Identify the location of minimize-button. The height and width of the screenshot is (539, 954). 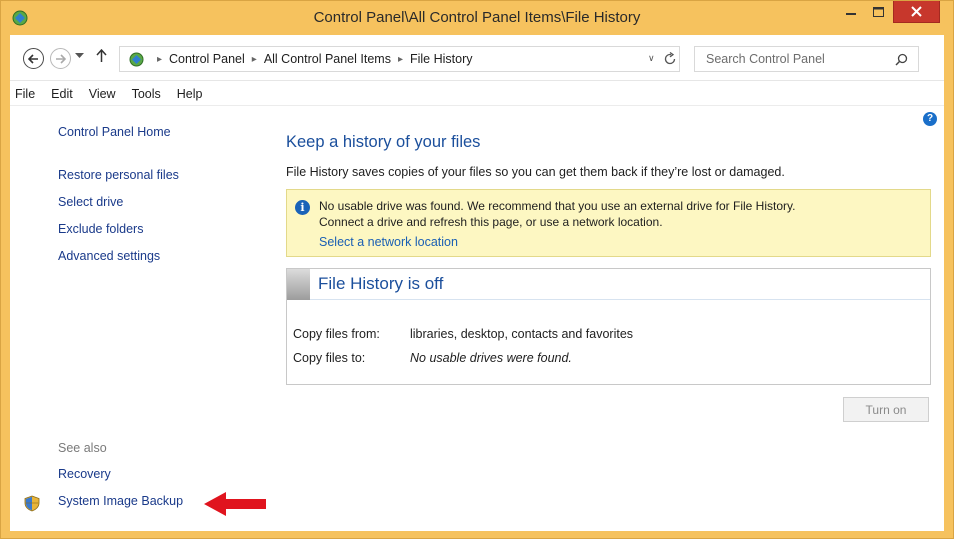
(851, 12).